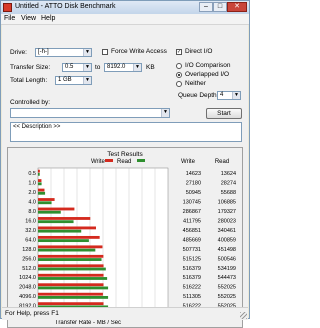 This screenshot has height=328, width=320. I want to click on total-length-select: 1 GB ▼, so click(73, 80).